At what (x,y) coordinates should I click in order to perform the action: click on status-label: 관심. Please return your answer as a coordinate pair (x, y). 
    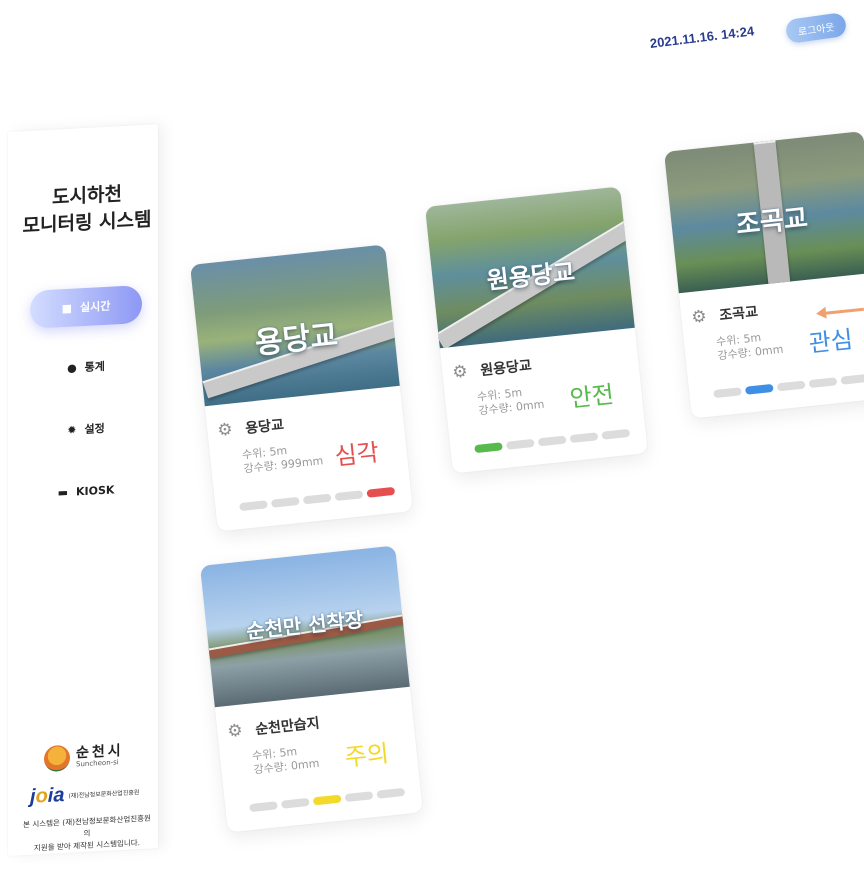
    Looking at the image, I should click on (831, 341).